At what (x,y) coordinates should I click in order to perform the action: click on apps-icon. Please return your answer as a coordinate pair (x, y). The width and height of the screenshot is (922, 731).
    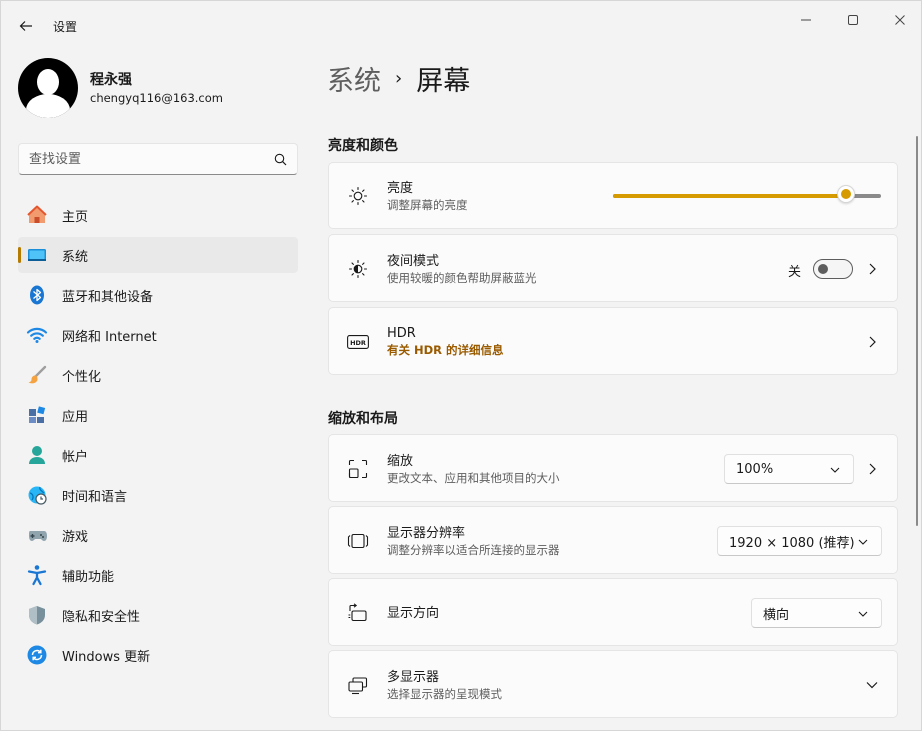
    Looking at the image, I should click on (37, 415).